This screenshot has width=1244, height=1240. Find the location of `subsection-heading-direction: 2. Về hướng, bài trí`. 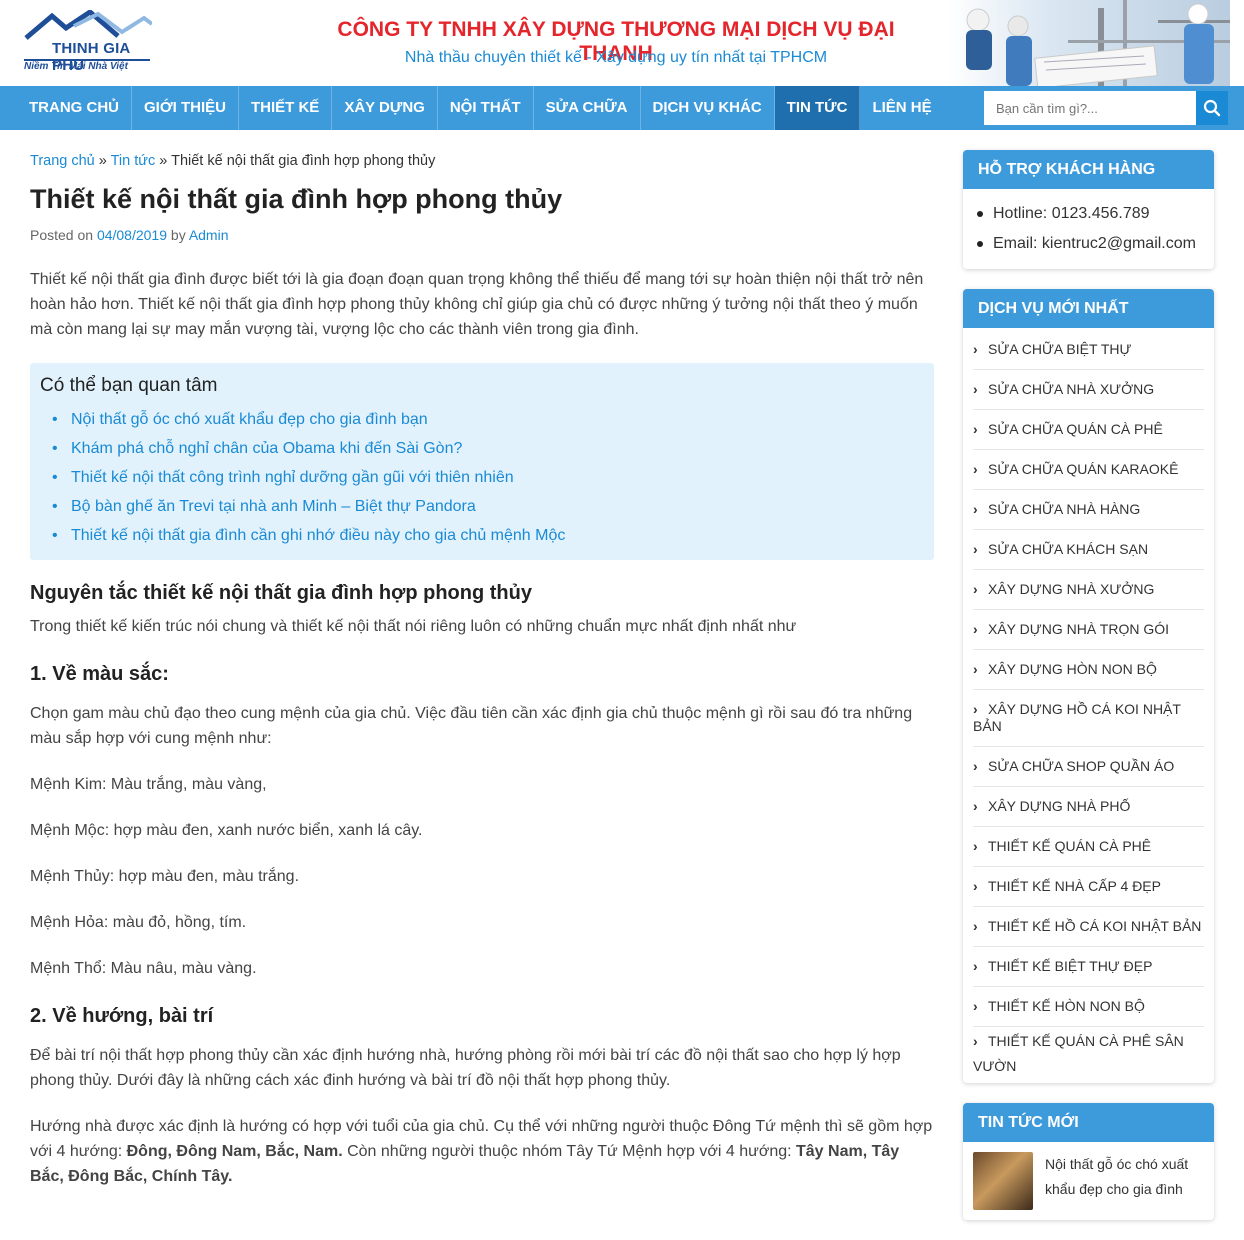

subsection-heading-direction: 2. Về hướng, bài trí is located at coordinates (122, 1016).